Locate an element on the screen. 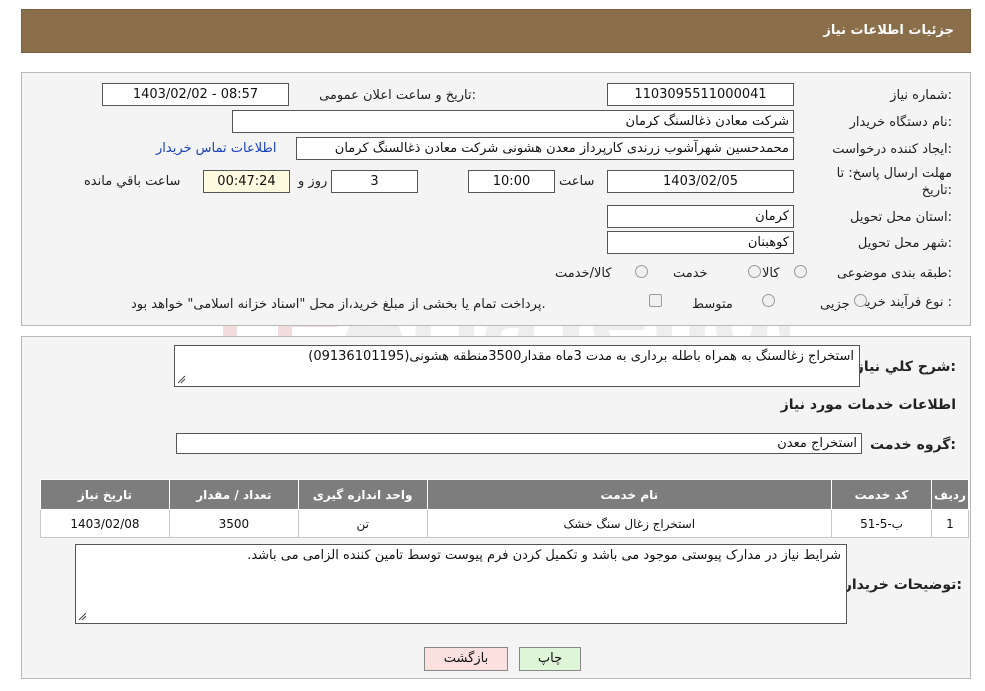 This screenshot has width=985, height=691. city-label: شهر محل تحویل: is located at coordinates (904, 243).